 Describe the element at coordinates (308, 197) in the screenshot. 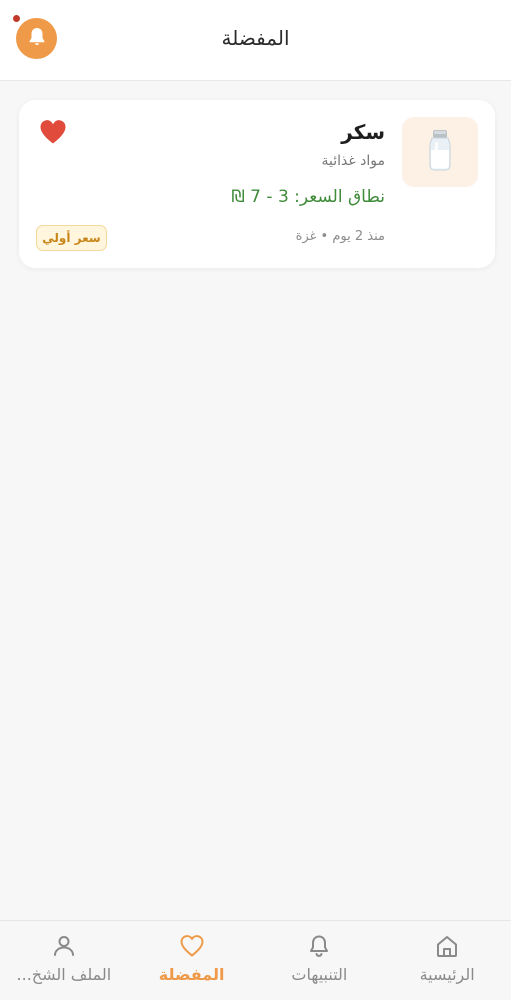

I see `price-range: نطاق السعر: 3 - 7 ₪` at that location.